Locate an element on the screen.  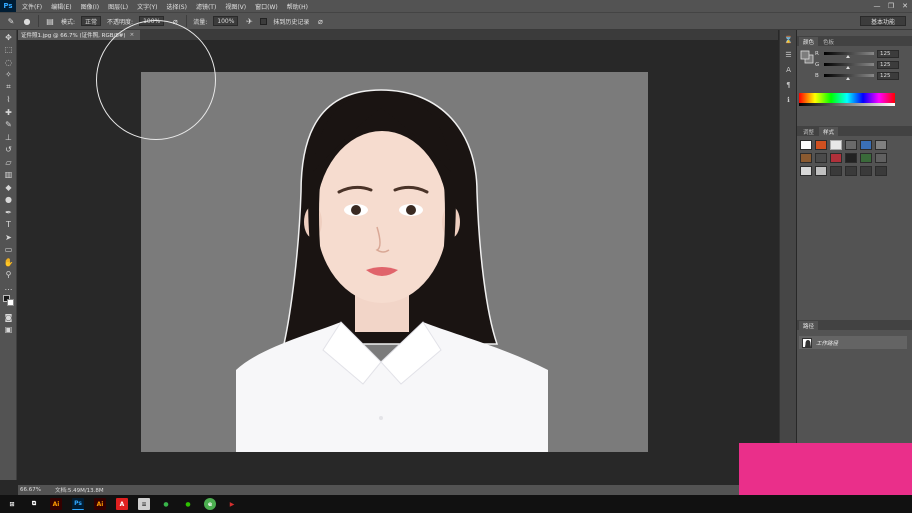
pressure-size-icon: ⌀ is located at coordinates (320, 21).